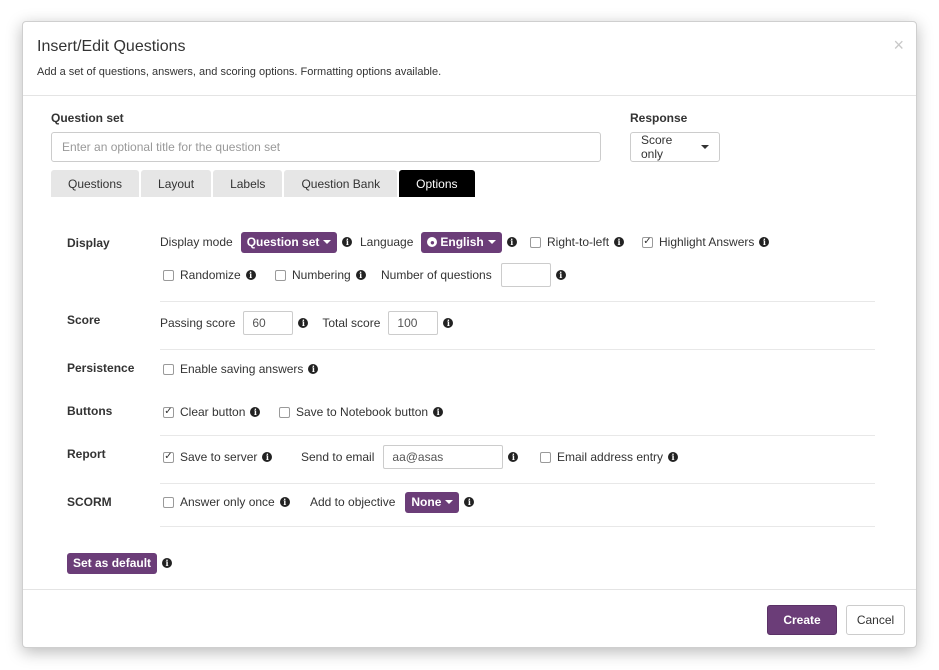 Image resolution: width=939 pixels, height=670 pixels. I want to click on enable-saving-label: Enable saving answers, so click(242, 369).